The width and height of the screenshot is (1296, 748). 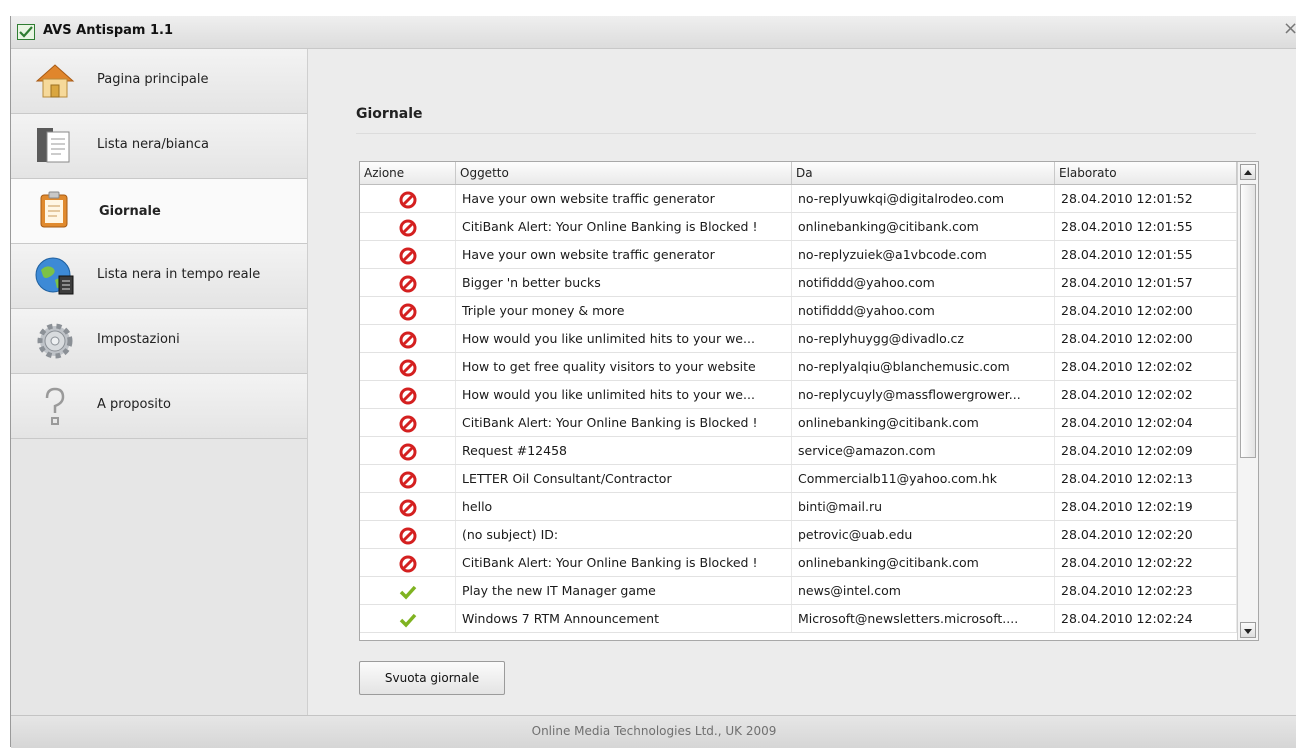 I want to click on sender-cell: onlinebanking@citibank.com, so click(x=923, y=226).